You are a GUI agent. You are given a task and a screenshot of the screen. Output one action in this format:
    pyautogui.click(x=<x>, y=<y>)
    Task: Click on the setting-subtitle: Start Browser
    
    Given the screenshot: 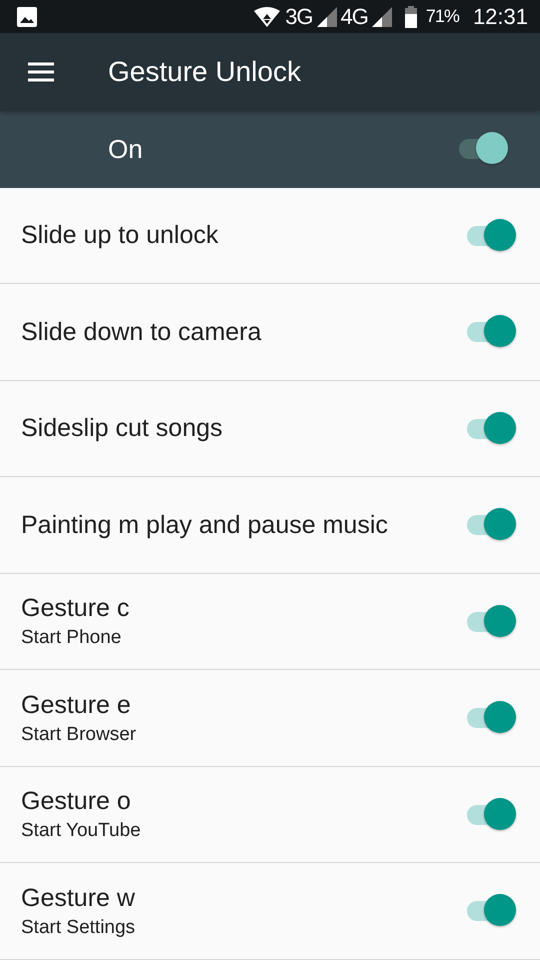 What is the action you would take?
    pyautogui.click(x=79, y=735)
    